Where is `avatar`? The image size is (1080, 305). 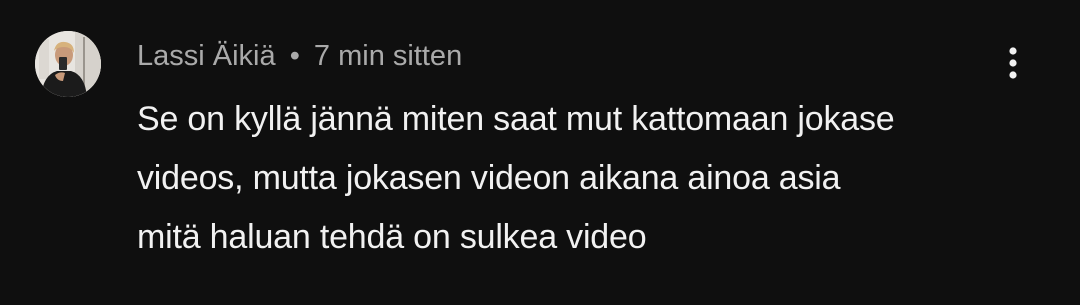
avatar is located at coordinates (68, 64).